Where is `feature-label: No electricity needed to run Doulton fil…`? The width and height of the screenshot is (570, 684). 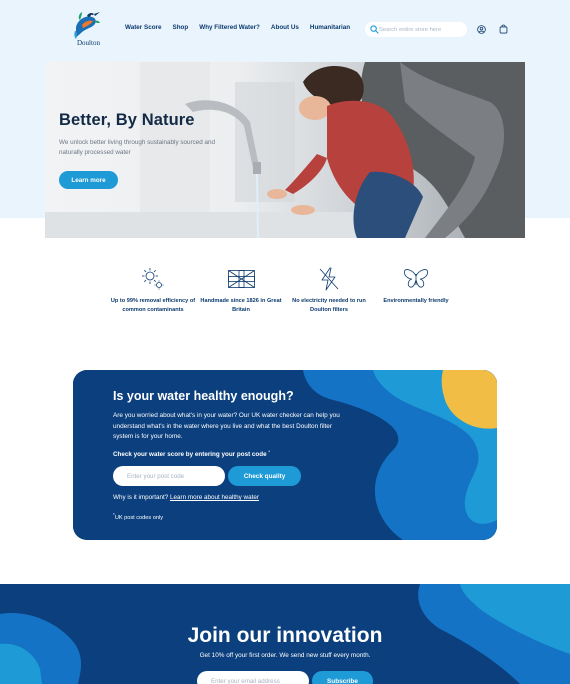
feature-label: No electricity needed to run Doulton fil… is located at coordinates (329, 305).